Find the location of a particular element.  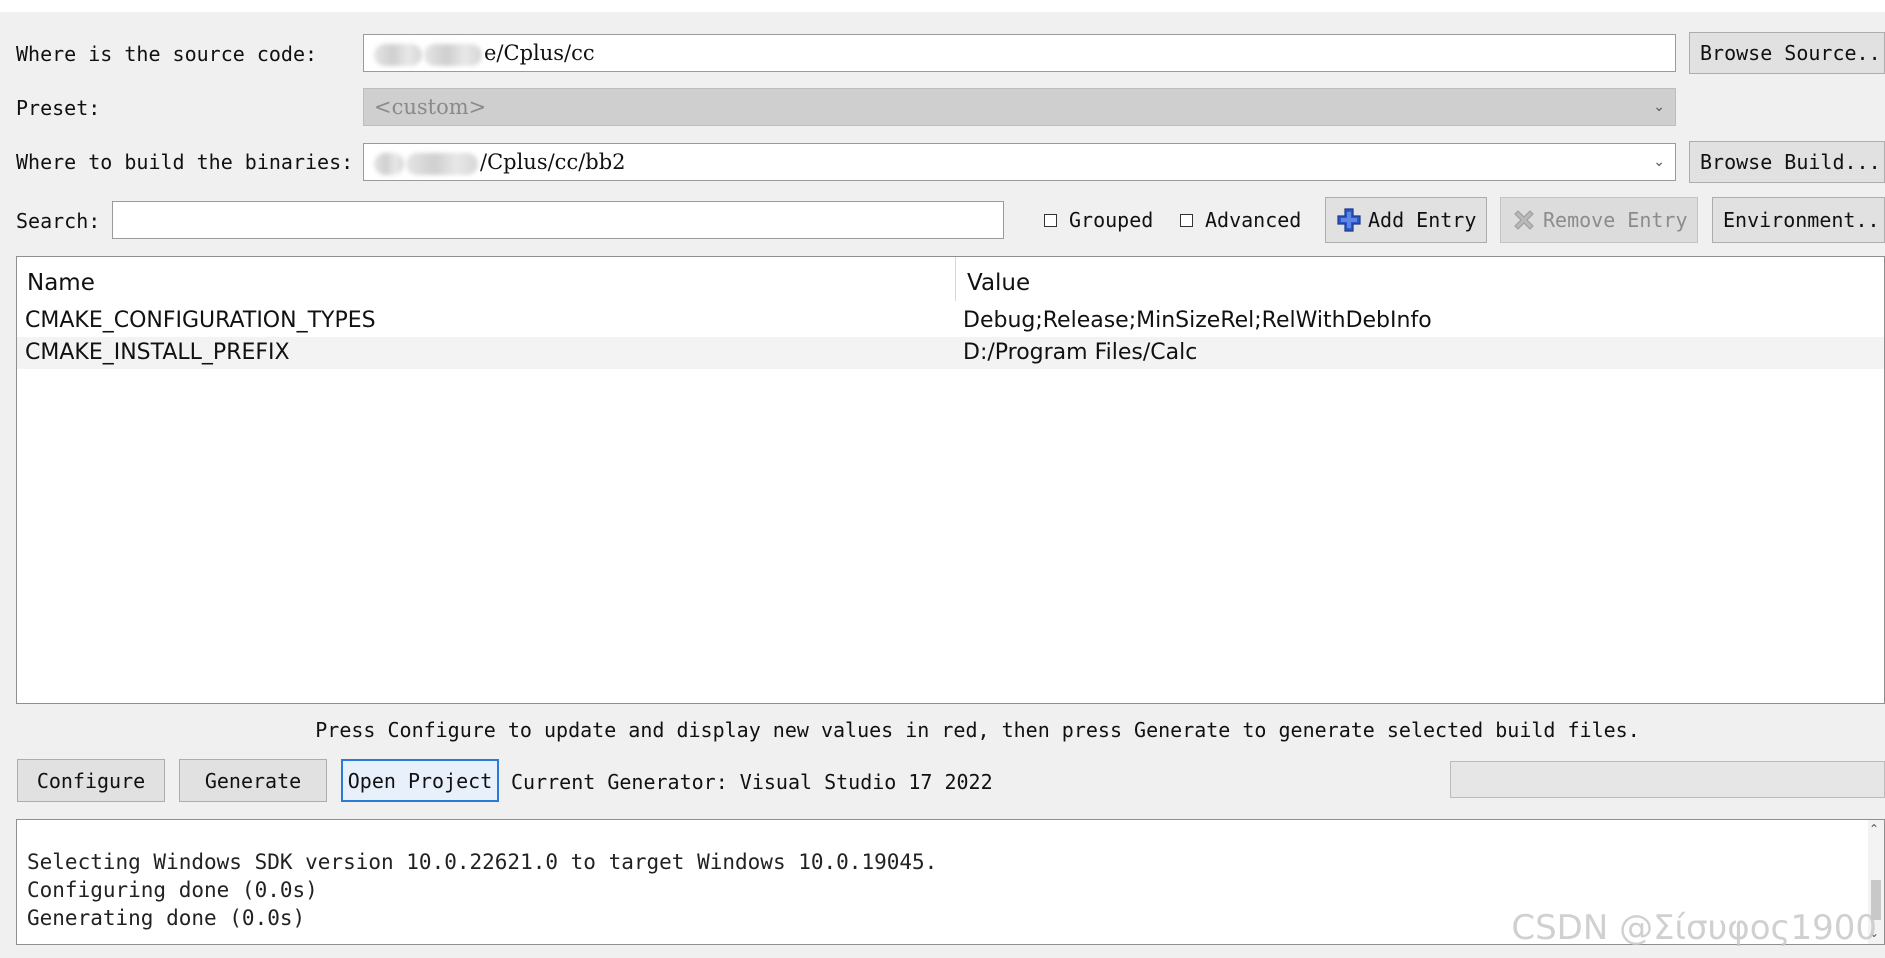

preset-value: <custom> is located at coordinates (430, 107).